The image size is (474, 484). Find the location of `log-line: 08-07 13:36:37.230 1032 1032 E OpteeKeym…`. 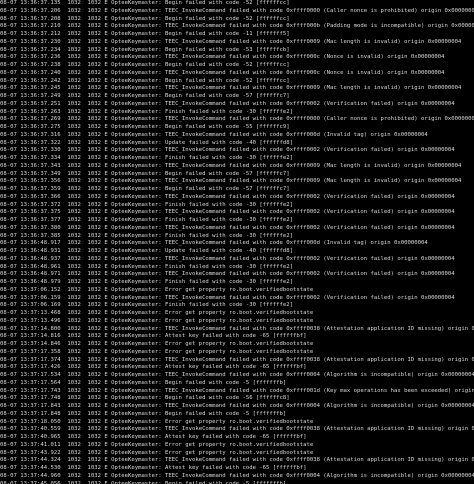

log-line: 08-07 13:36:37.230 1032 1032 E OpteeKeym… is located at coordinates (231, 41).